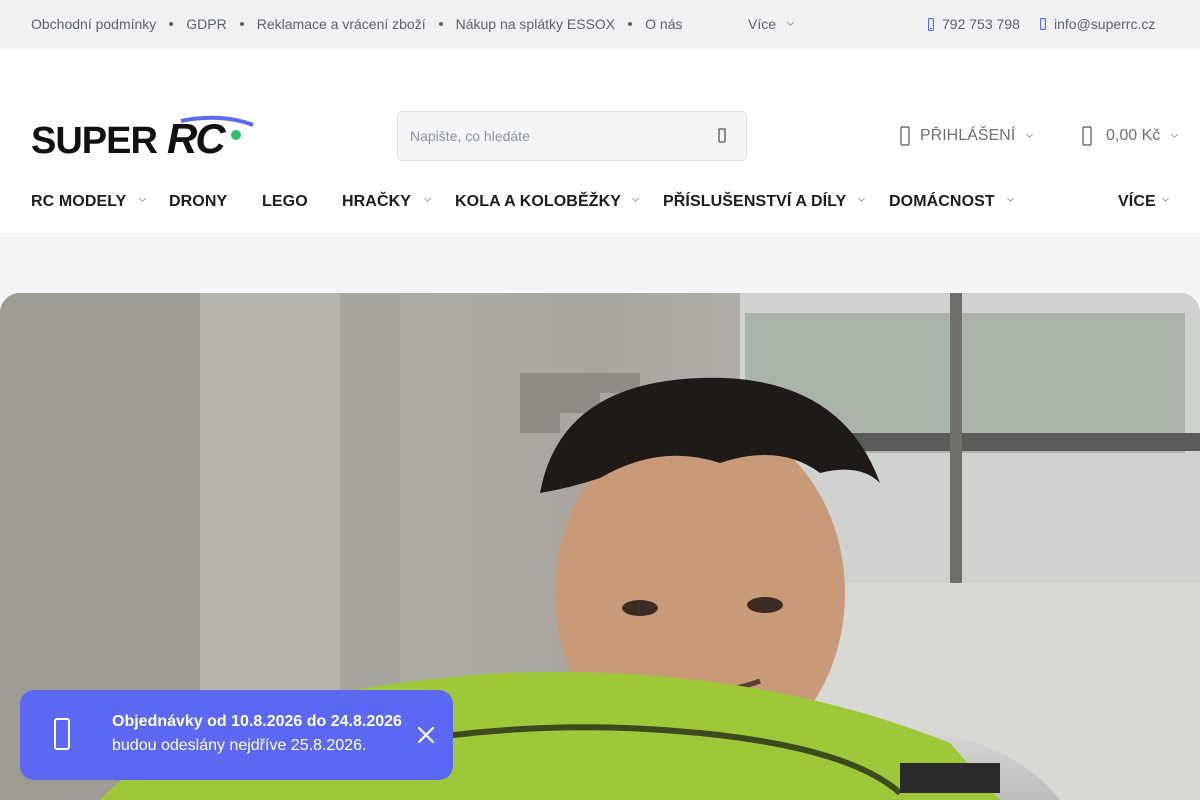  I want to click on cart-button: 0,00 Kč, so click(1129, 136).